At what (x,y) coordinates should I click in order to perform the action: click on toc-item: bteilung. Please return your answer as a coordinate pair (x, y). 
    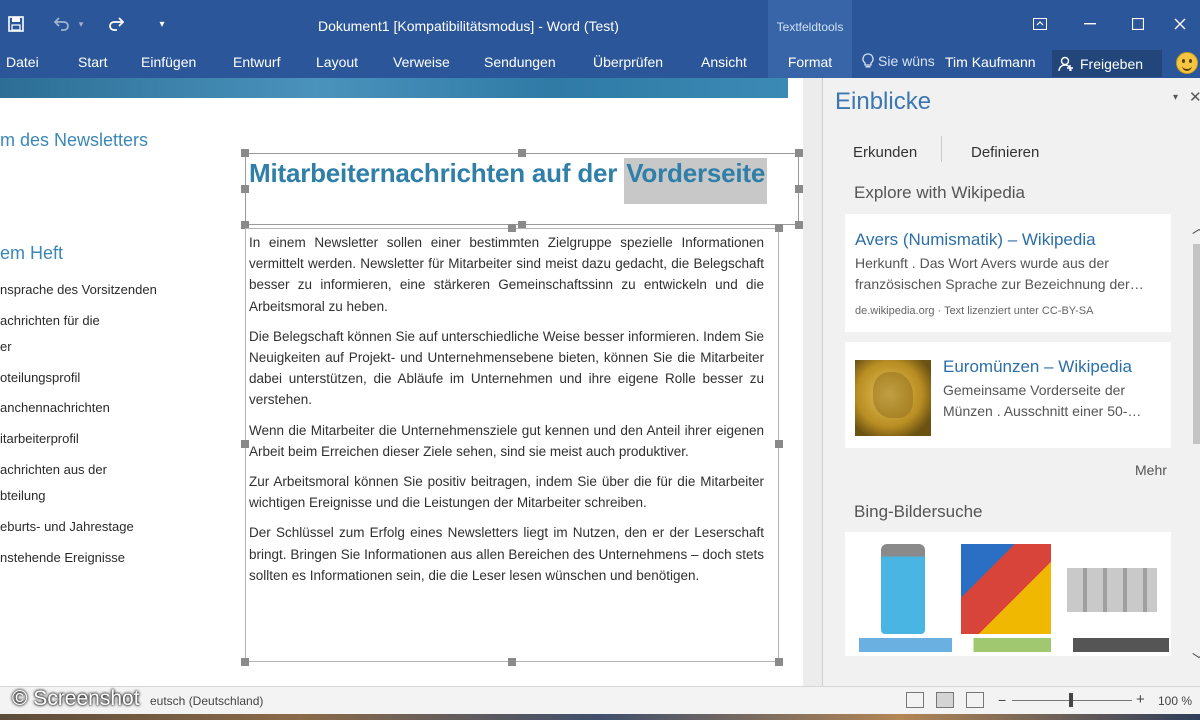
    Looking at the image, I should click on (23, 495).